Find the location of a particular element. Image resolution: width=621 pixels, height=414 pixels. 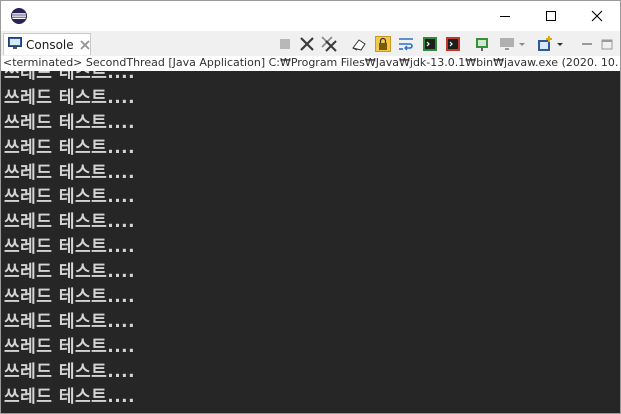

minimize-view-icon is located at coordinates (587, 44).